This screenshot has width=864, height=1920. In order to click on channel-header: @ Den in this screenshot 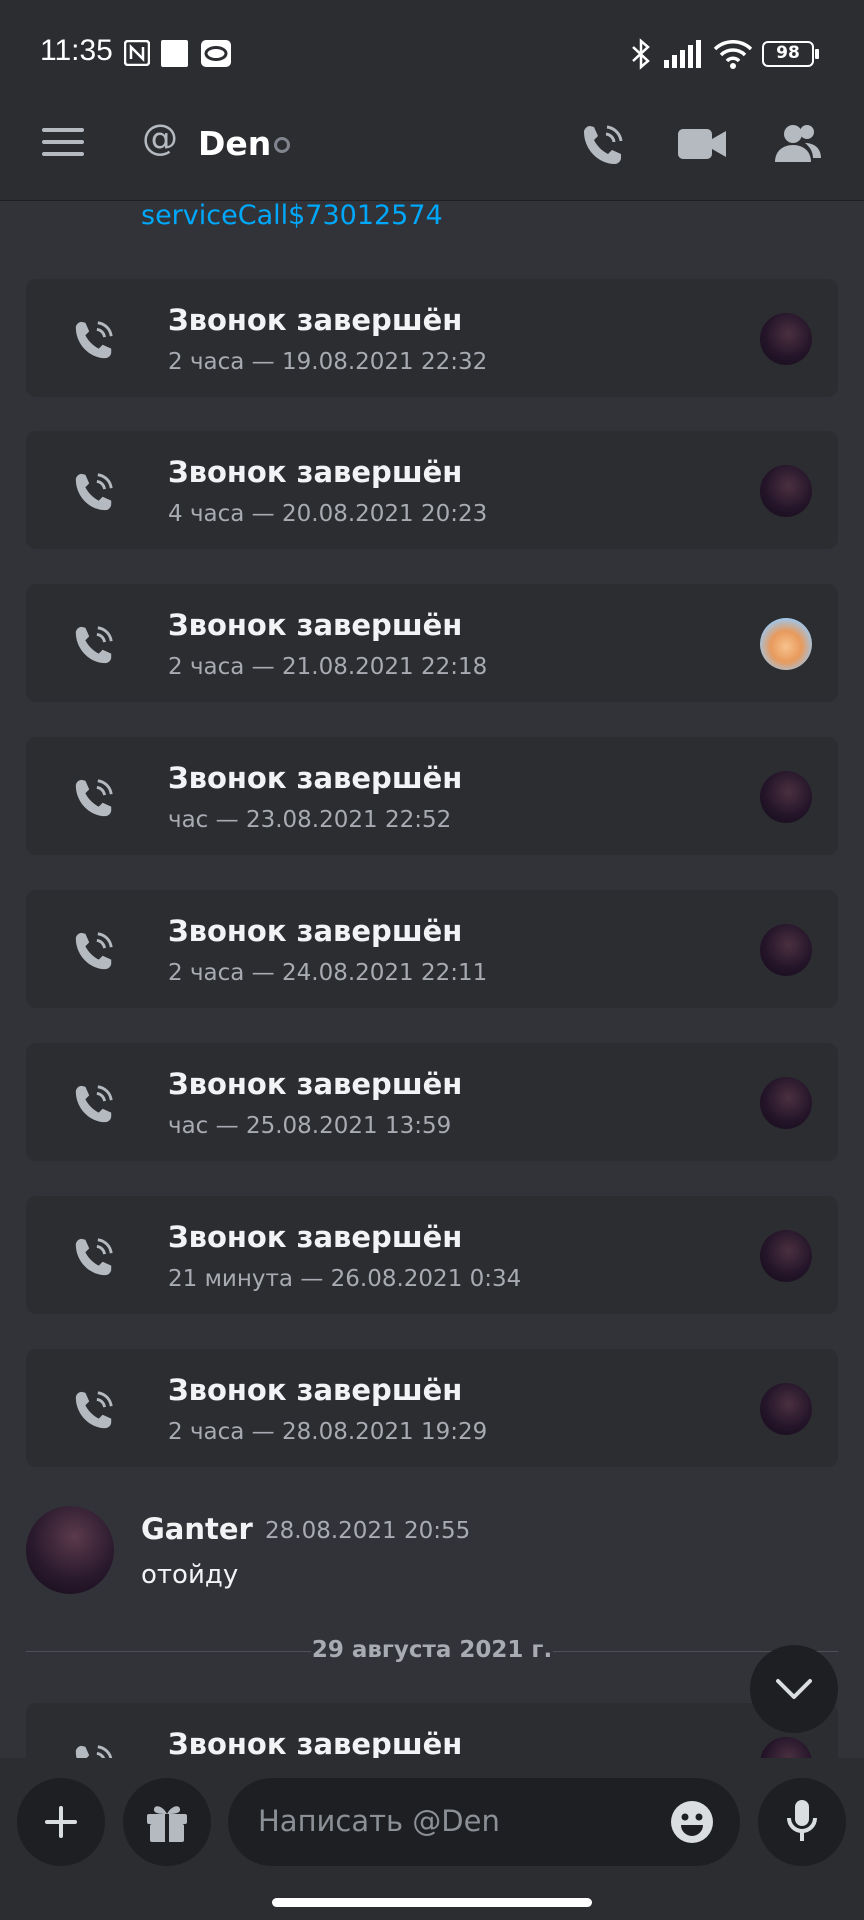, I will do `click(432, 150)`.